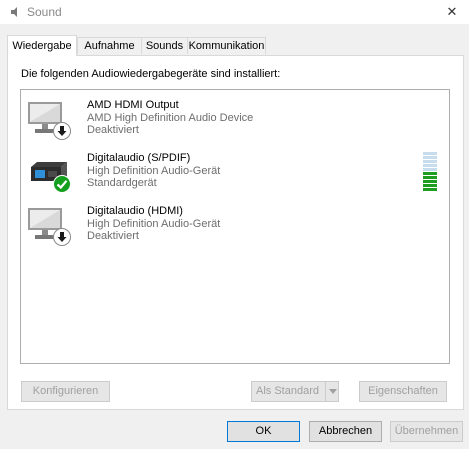 The height and width of the screenshot is (449, 469). I want to click on tab-sounds: Sounds, so click(164, 45).